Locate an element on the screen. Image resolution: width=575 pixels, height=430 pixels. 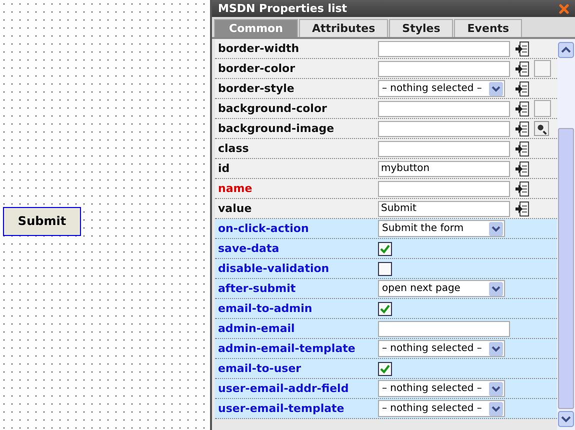
property-label: background-color is located at coordinates (272, 108).